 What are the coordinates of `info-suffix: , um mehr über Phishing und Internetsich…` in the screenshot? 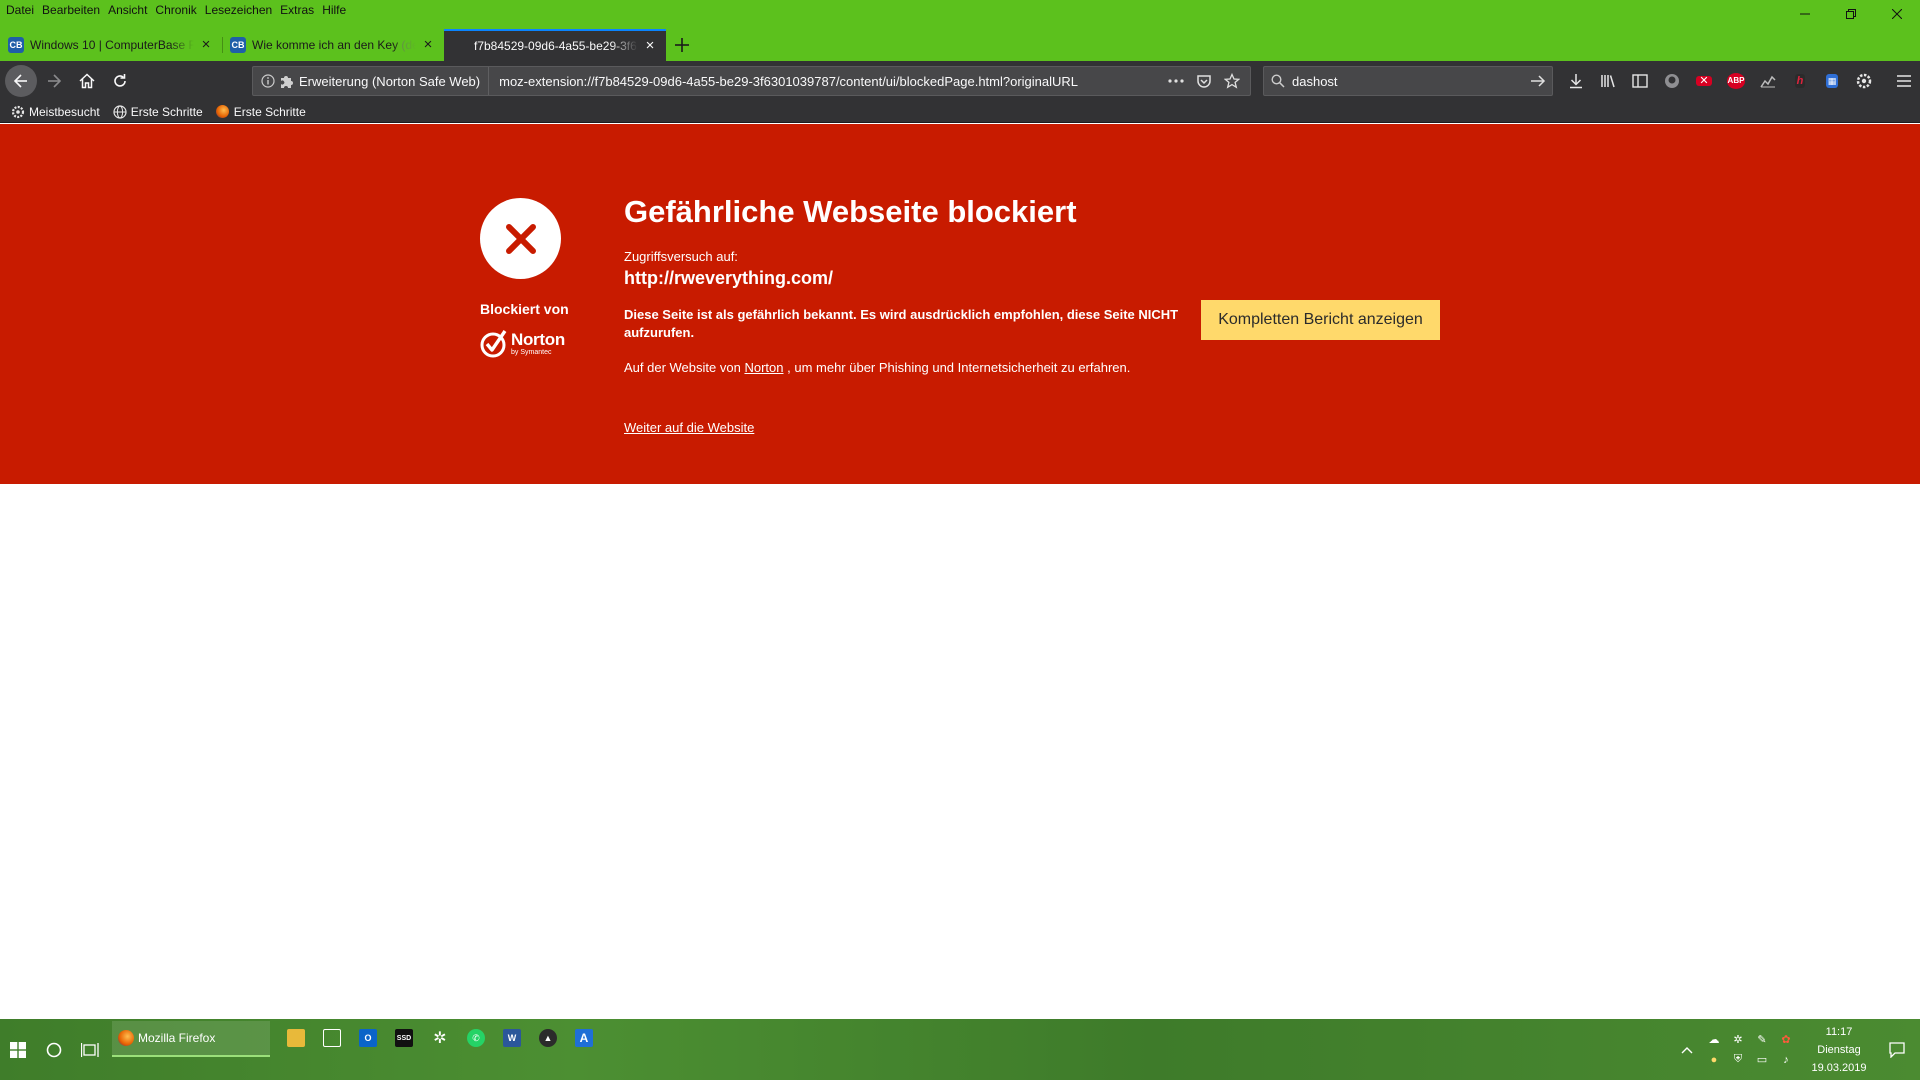 It's located at (959, 367).